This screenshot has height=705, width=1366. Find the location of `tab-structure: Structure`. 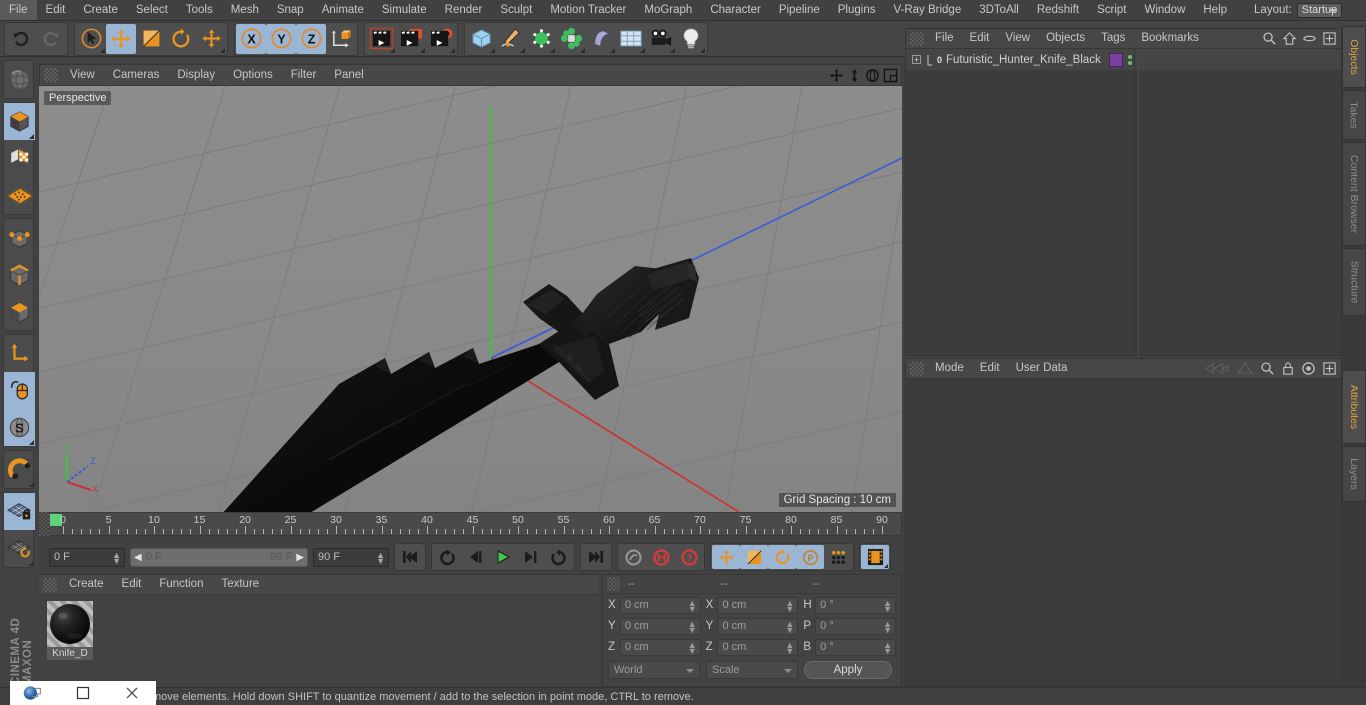

tab-structure: Structure is located at coordinates (1354, 282).